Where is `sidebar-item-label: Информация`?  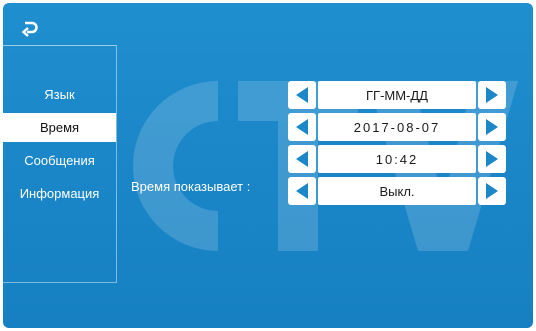 sidebar-item-label: Информация is located at coordinates (59, 193).